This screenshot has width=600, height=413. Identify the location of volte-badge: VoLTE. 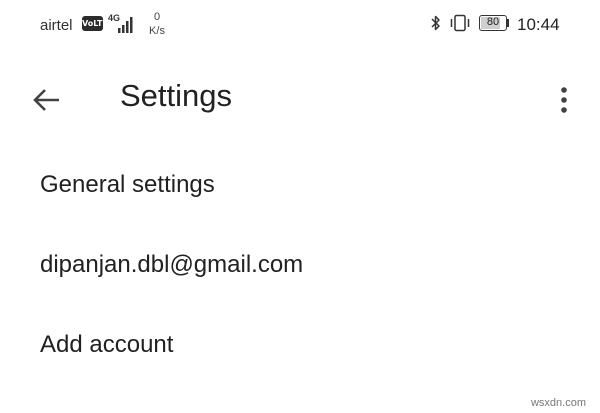
(95, 23).